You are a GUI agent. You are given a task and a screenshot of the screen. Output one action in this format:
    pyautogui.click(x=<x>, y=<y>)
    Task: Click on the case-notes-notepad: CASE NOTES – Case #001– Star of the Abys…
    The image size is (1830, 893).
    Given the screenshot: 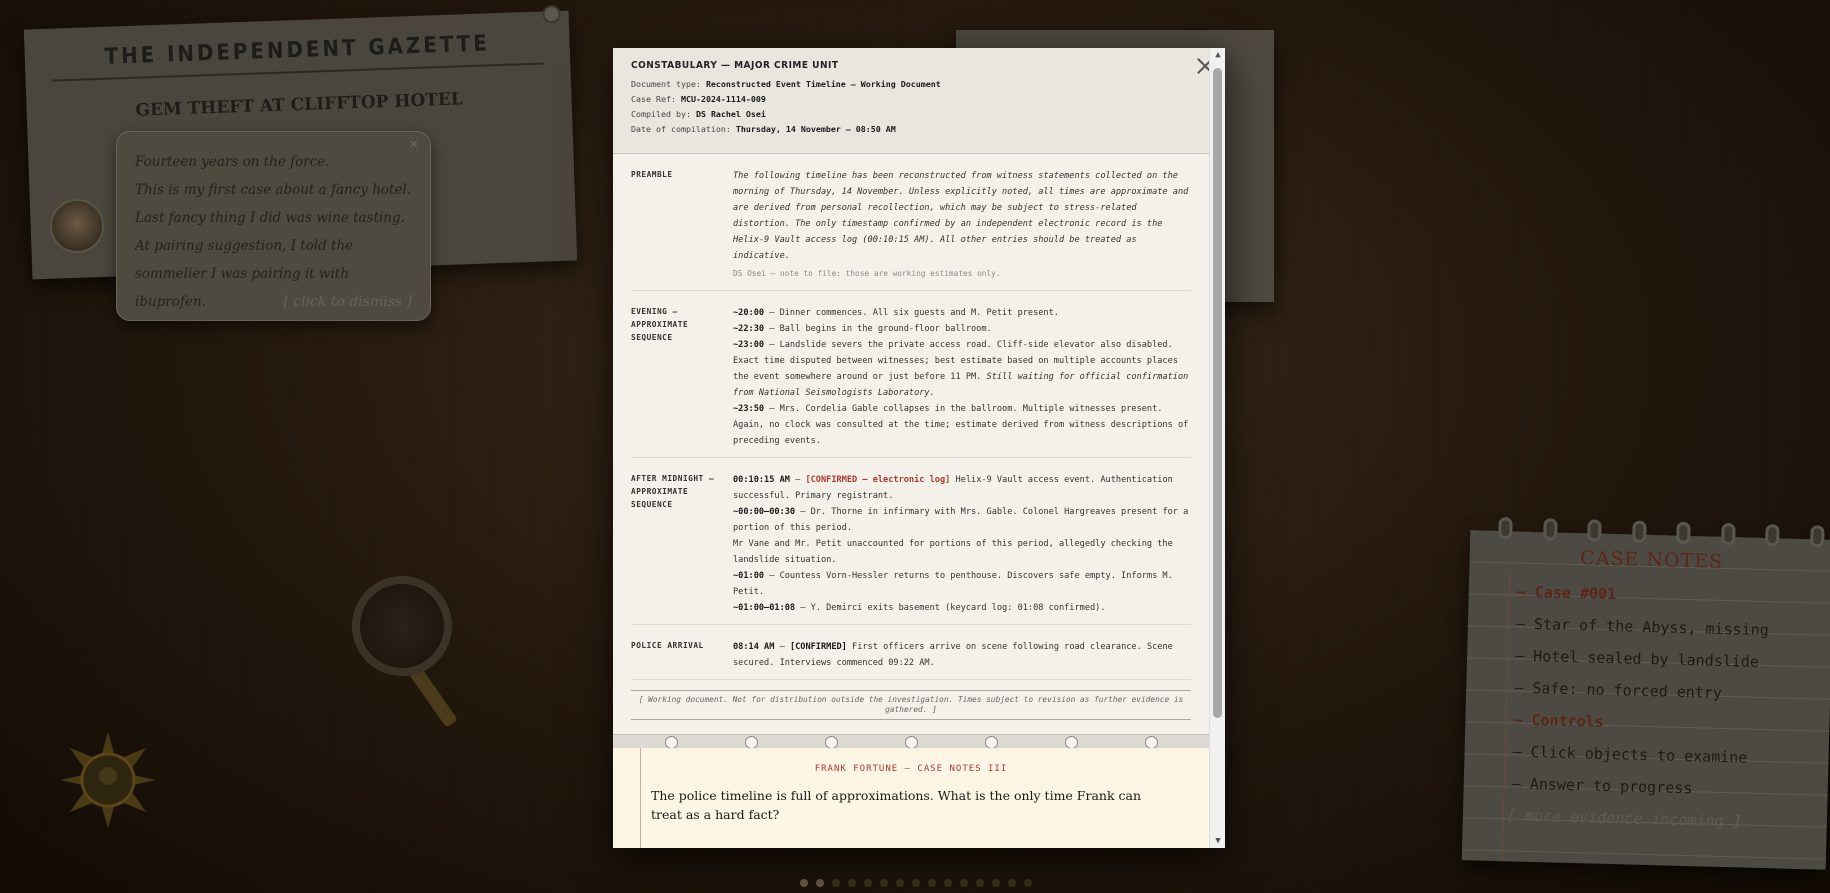 What is the action you would take?
    pyautogui.click(x=1645, y=693)
    